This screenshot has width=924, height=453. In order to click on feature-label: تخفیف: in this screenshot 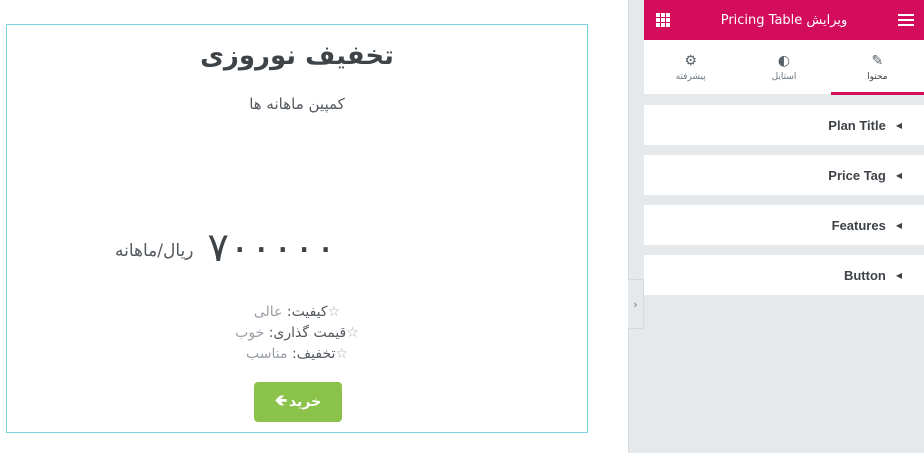, I will do `click(313, 354)`.